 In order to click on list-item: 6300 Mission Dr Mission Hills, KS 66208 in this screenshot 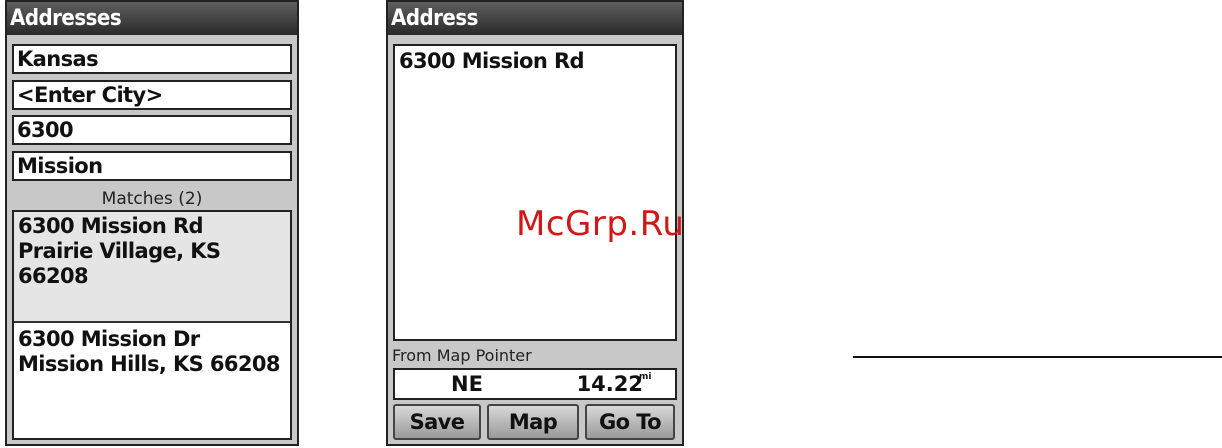, I will do `click(152, 355)`.